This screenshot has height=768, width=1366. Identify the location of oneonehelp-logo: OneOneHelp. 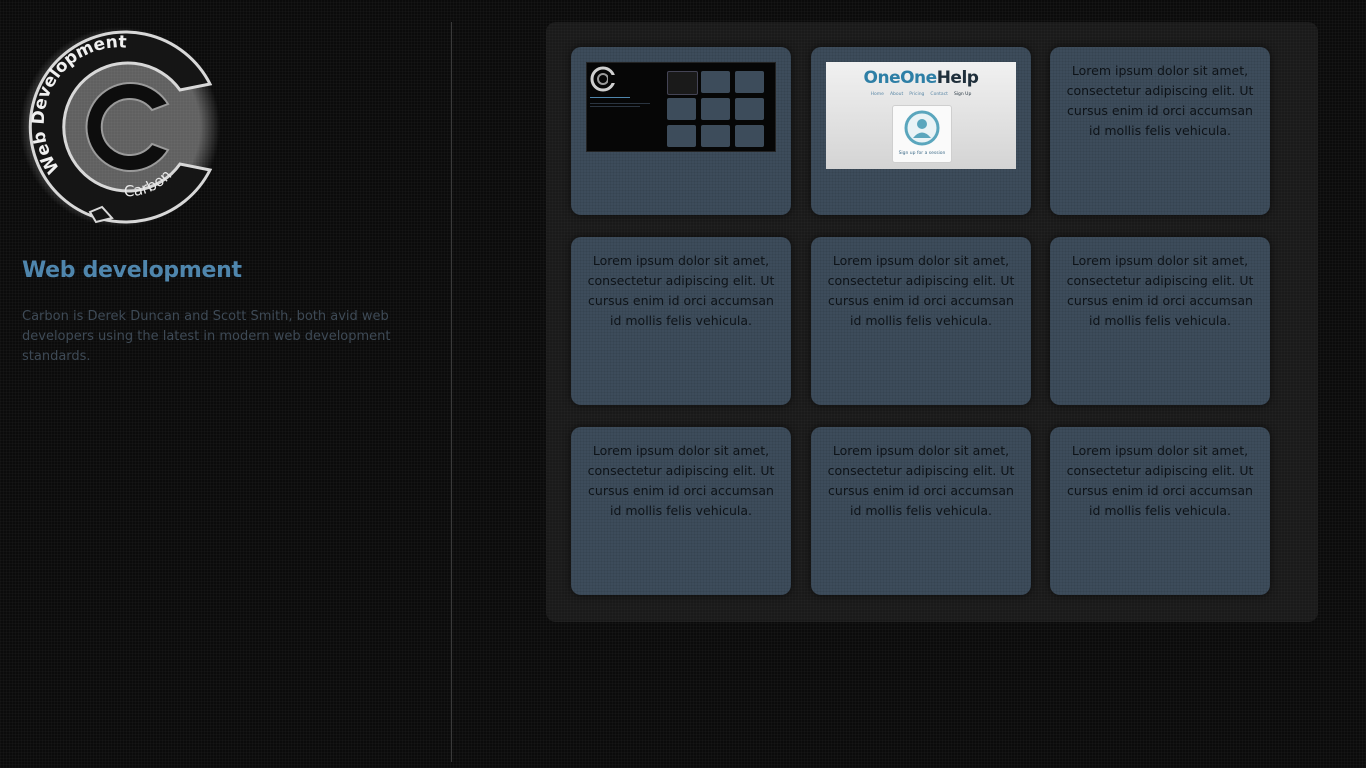
(921, 78).